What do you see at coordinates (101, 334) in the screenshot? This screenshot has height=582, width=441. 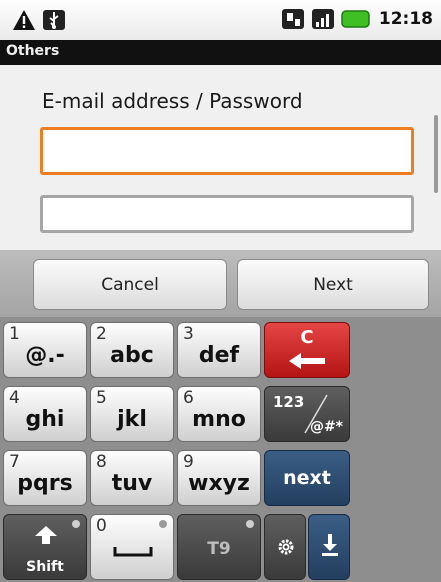 I see `key-number: 2` at bounding box center [101, 334].